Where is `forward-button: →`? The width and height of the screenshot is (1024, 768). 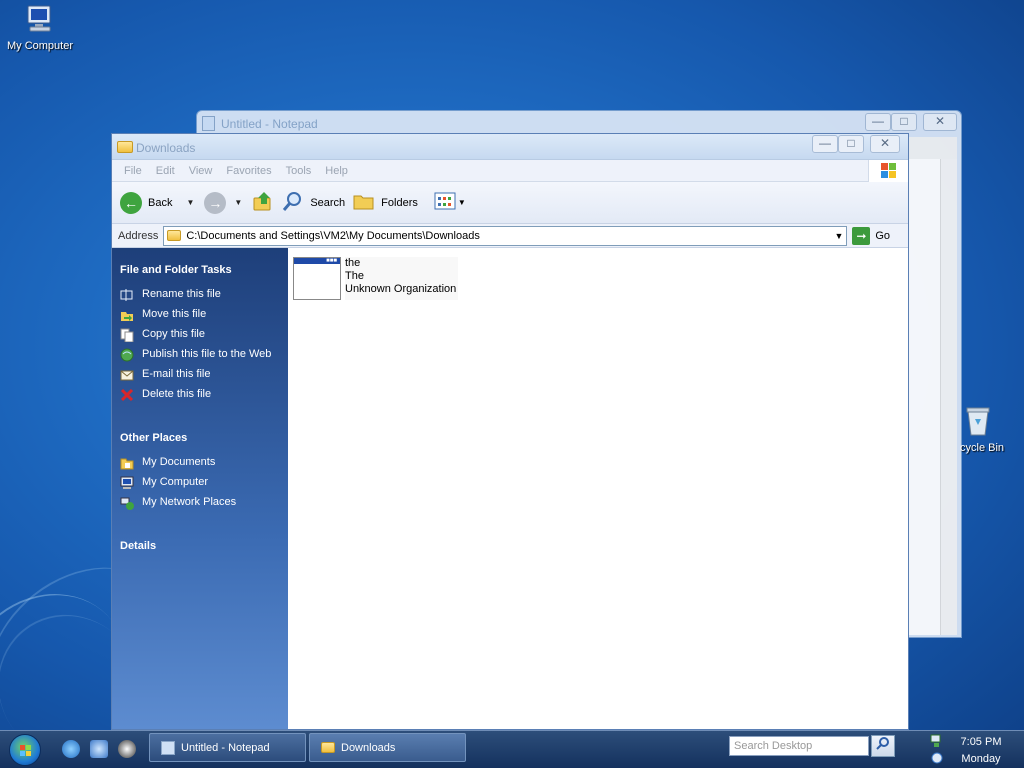 forward-button: → is located at coordinates (215, 202).